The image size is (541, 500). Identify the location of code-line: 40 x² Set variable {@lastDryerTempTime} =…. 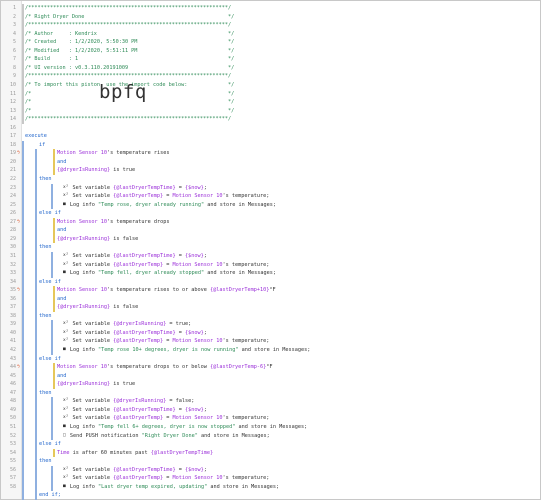
(266, 333).